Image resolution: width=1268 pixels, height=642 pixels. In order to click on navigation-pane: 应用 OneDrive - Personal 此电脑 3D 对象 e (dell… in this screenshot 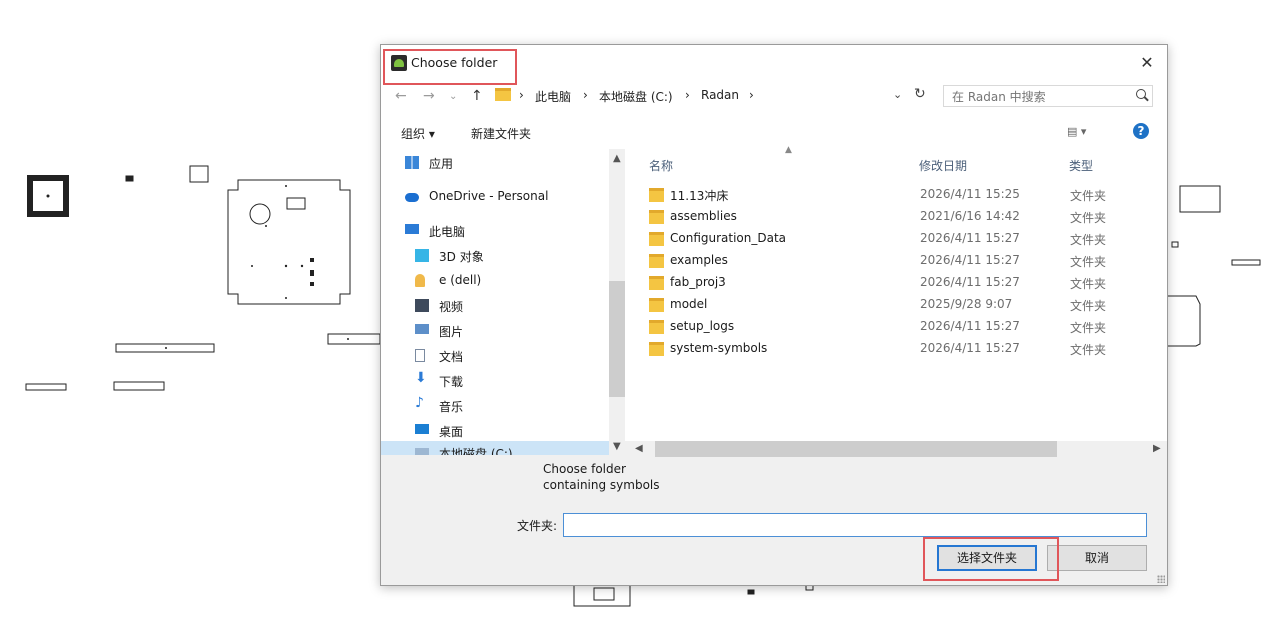, I will do `click(503, 302)`.